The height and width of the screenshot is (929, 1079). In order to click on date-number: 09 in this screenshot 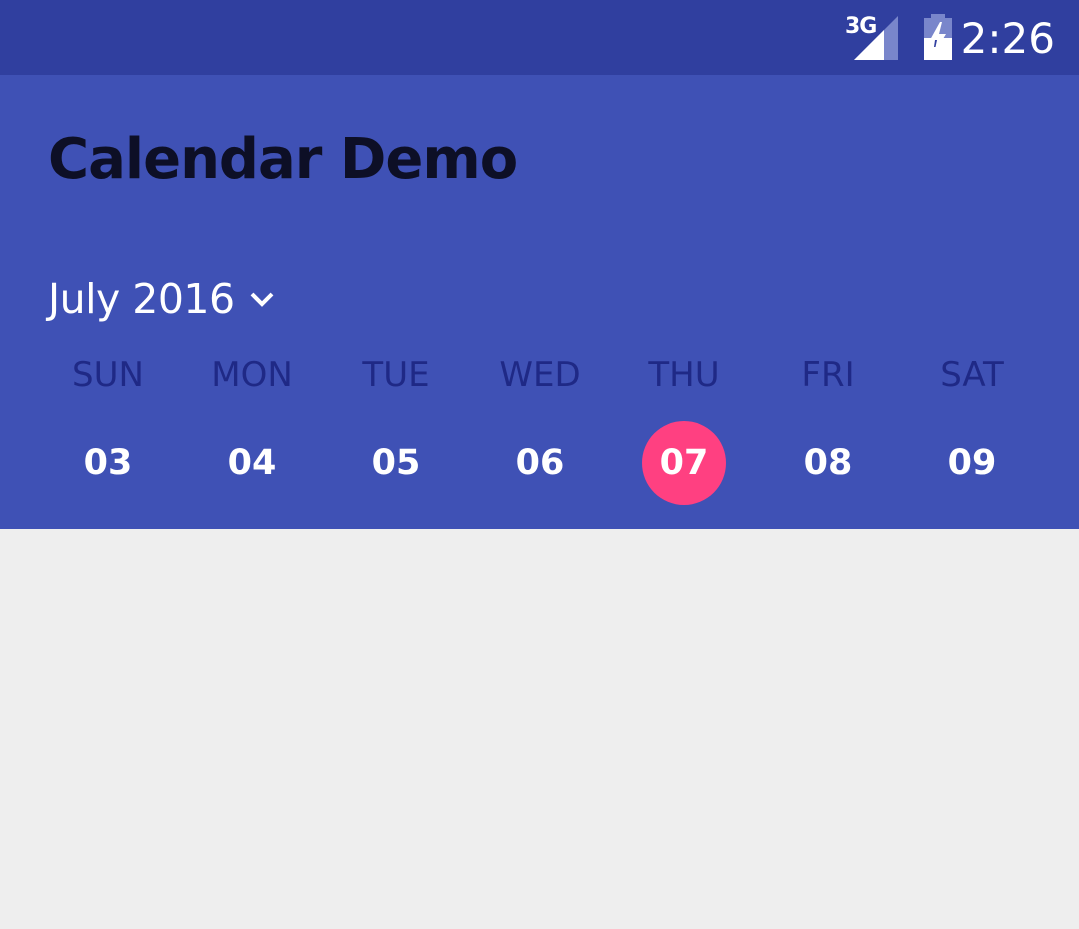, I will do `click(972, 463)`.